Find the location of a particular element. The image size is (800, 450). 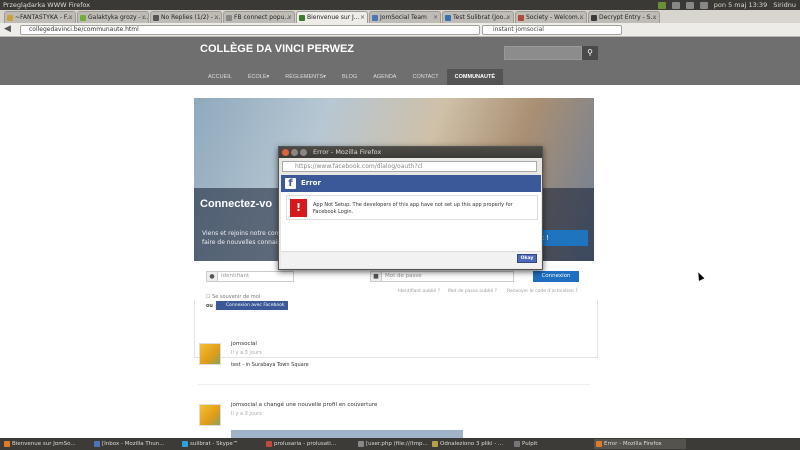

site-title: COLLÈGE DA VINCI PERWEZ is located at coordinates (277, 49).